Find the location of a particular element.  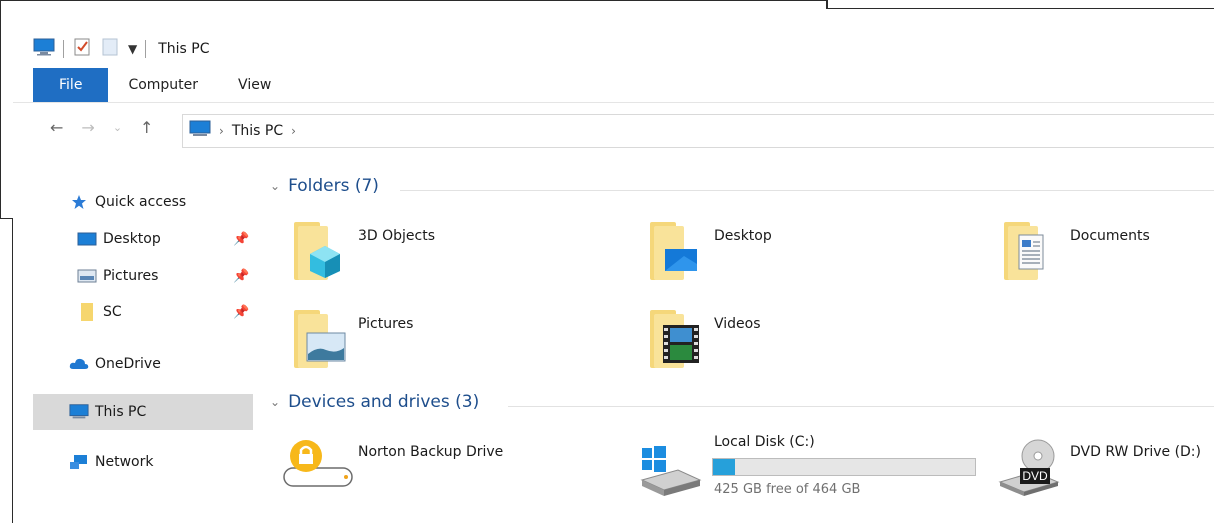

norton-backup-drive-icon is located at coordinates (318, 463).